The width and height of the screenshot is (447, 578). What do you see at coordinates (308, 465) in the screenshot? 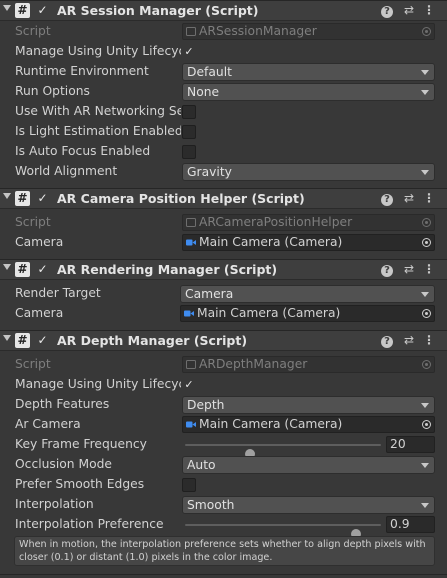
I see `occlusion-mode-dropdown: Auto` at bounding box center [308, 465].